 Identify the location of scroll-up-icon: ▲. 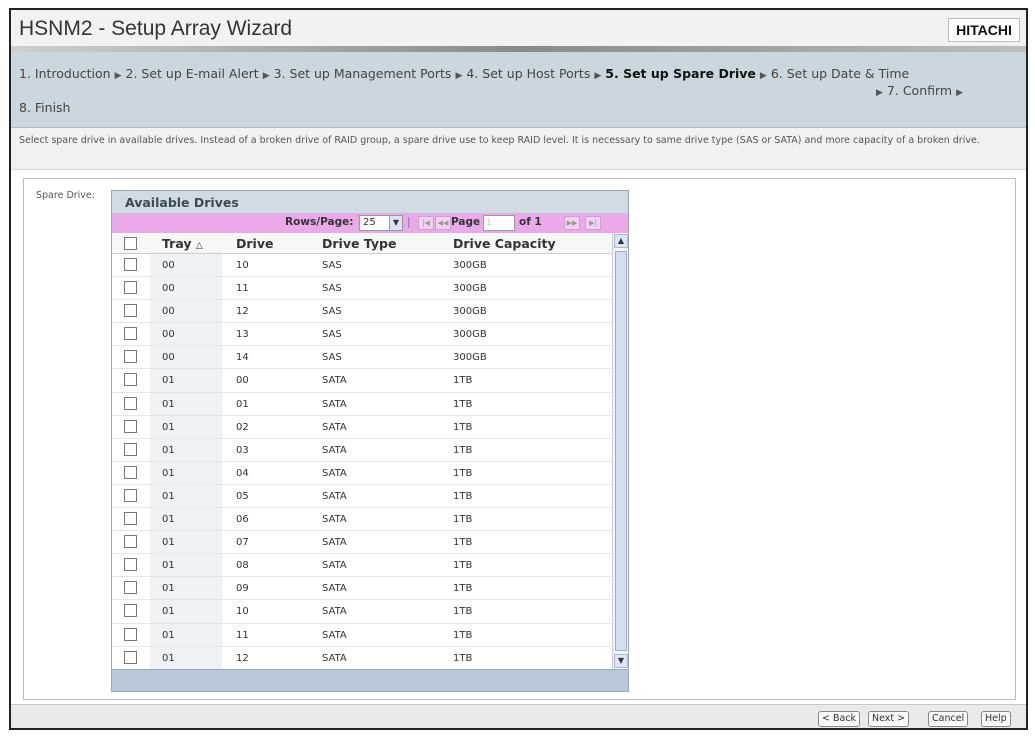
(621, 241).